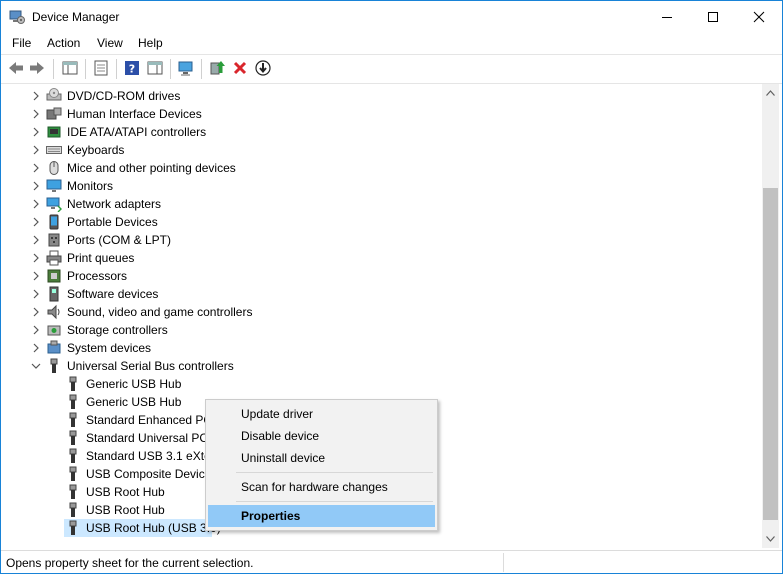 The width and height of the screenshot is (783, 574). I want to click on device-category-row: Mice and other pointing devices, so click(351, 168).